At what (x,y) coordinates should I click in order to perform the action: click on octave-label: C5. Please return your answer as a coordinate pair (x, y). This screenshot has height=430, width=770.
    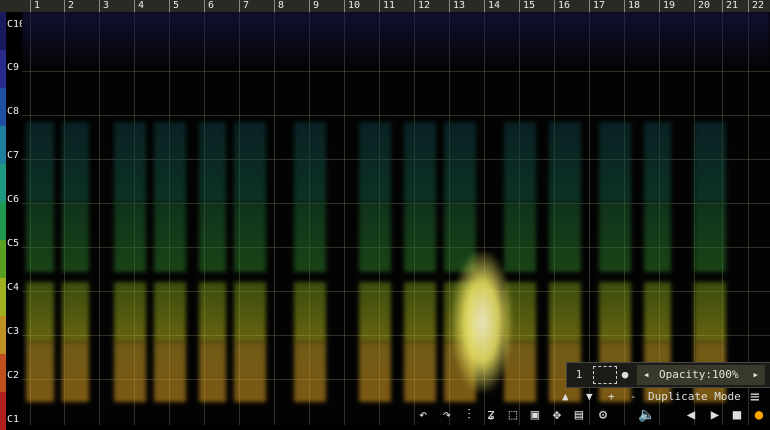
    Looking at the image, I should click on (13, 243).